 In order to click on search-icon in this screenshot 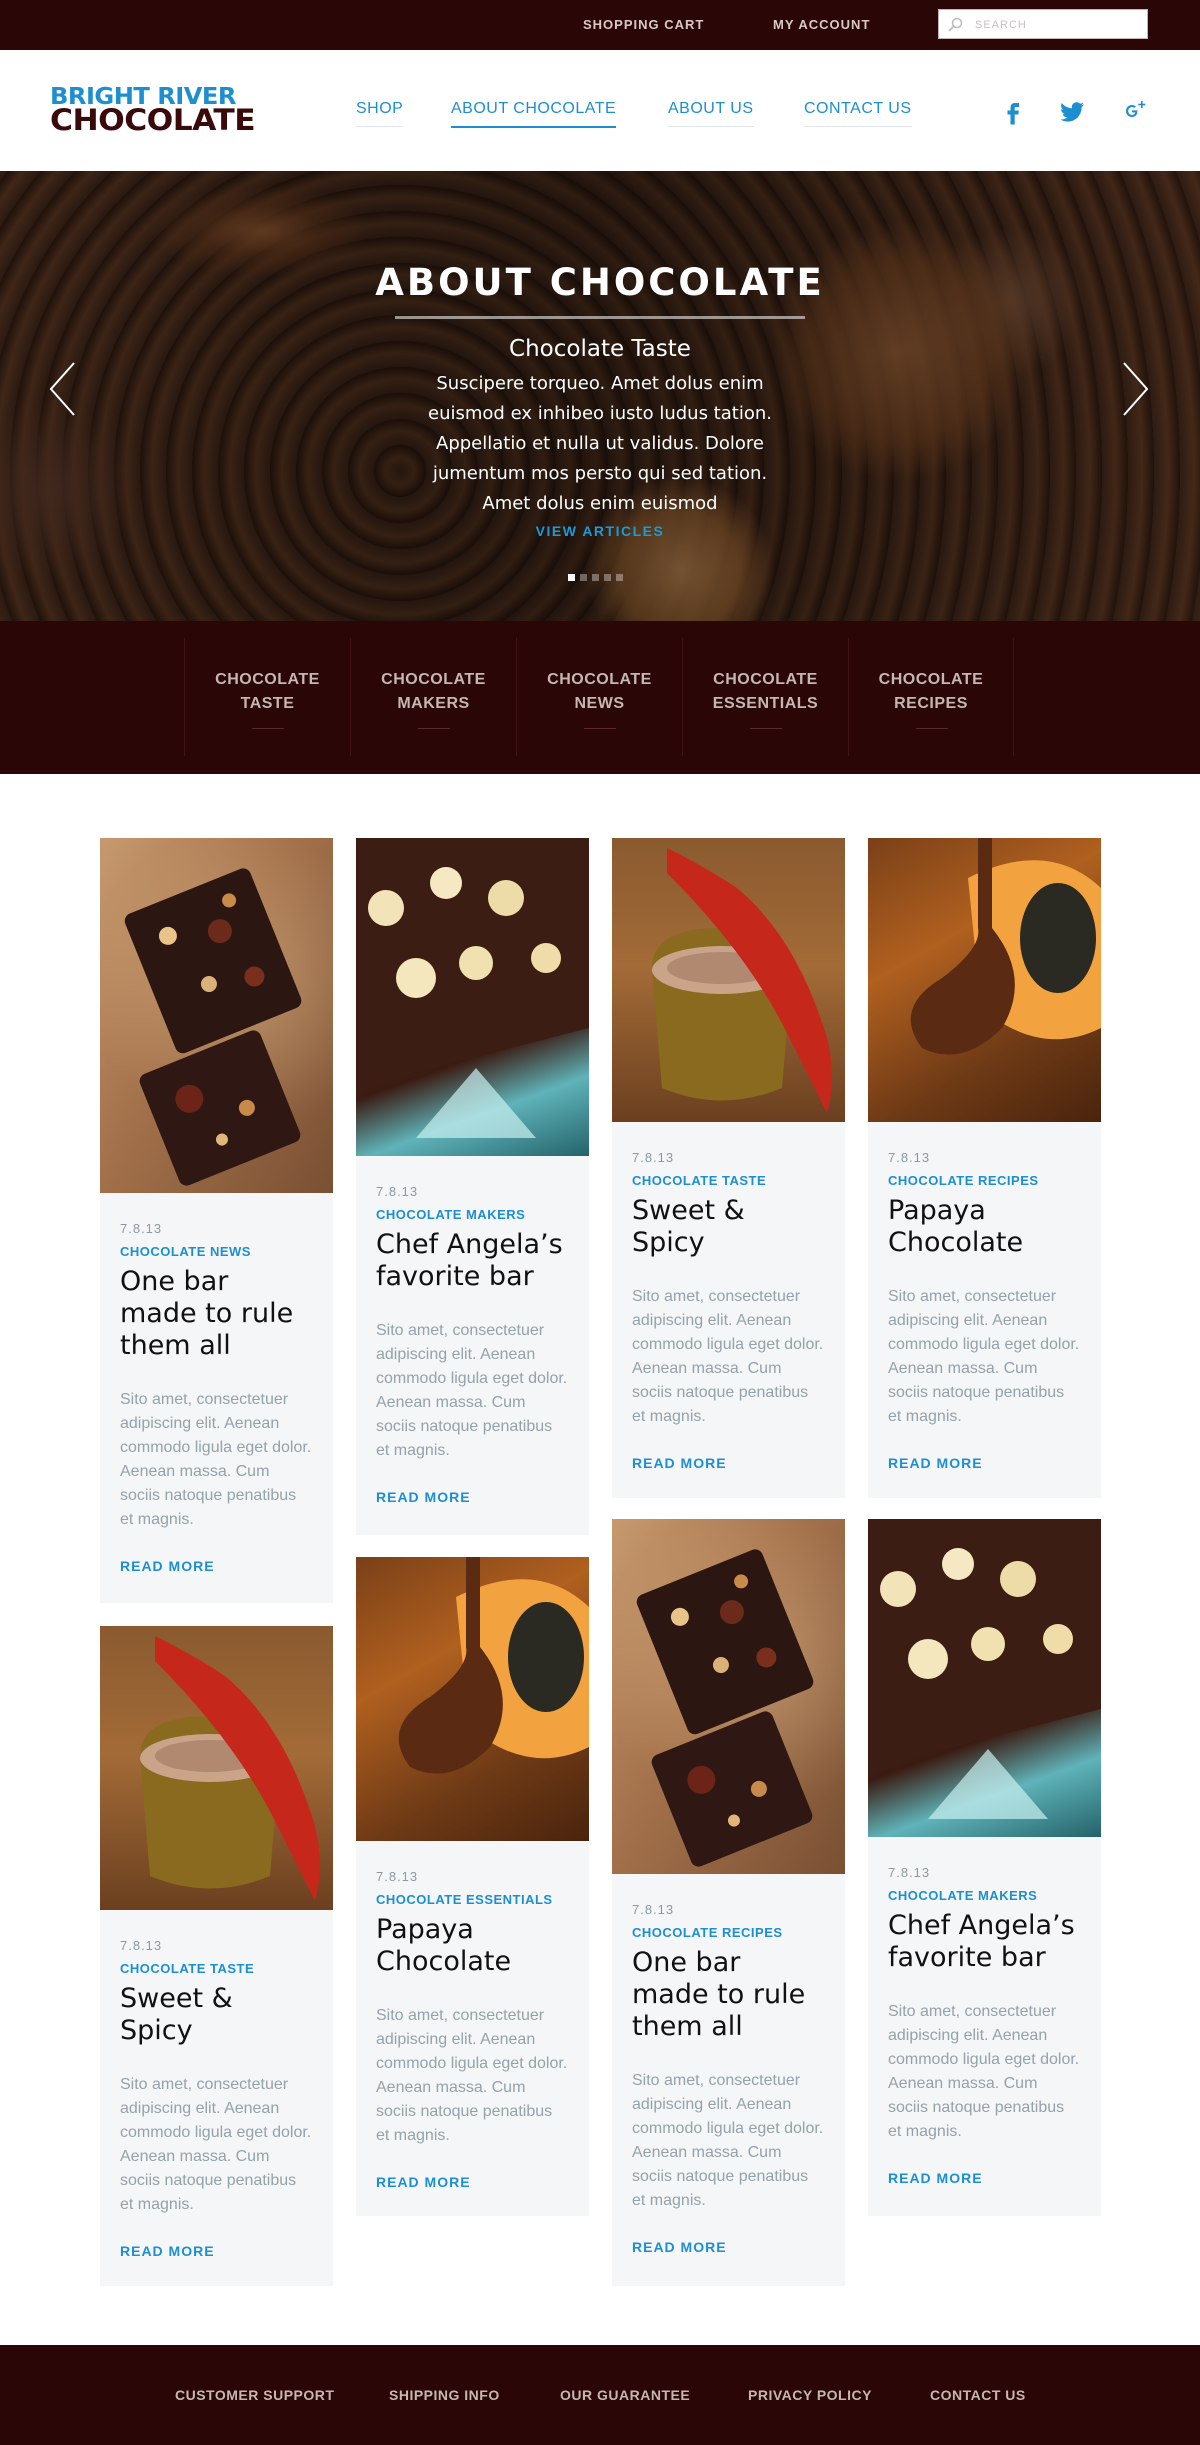, I will do `click(955, 24)`.